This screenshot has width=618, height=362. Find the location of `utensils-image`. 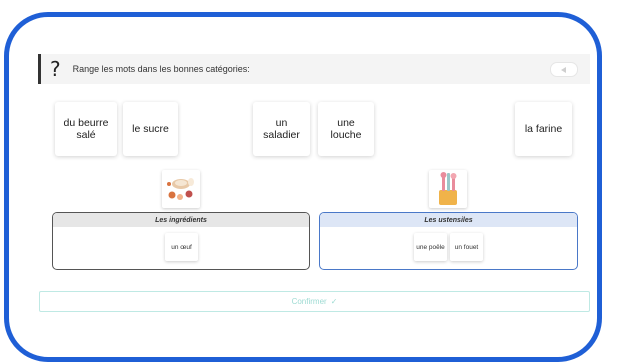

utensils-image is located at coordinates (448, 189).